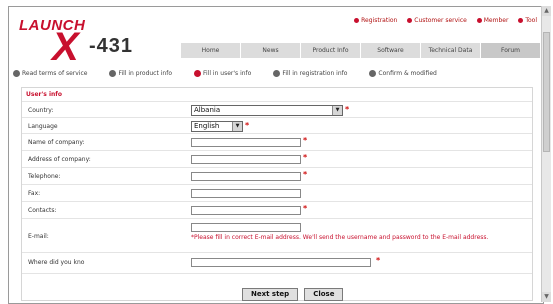 The image size is (553, 304). Describe the element at coordinates (38, 236) in the screenshot. I see `email-label: E-mail:` at that location.